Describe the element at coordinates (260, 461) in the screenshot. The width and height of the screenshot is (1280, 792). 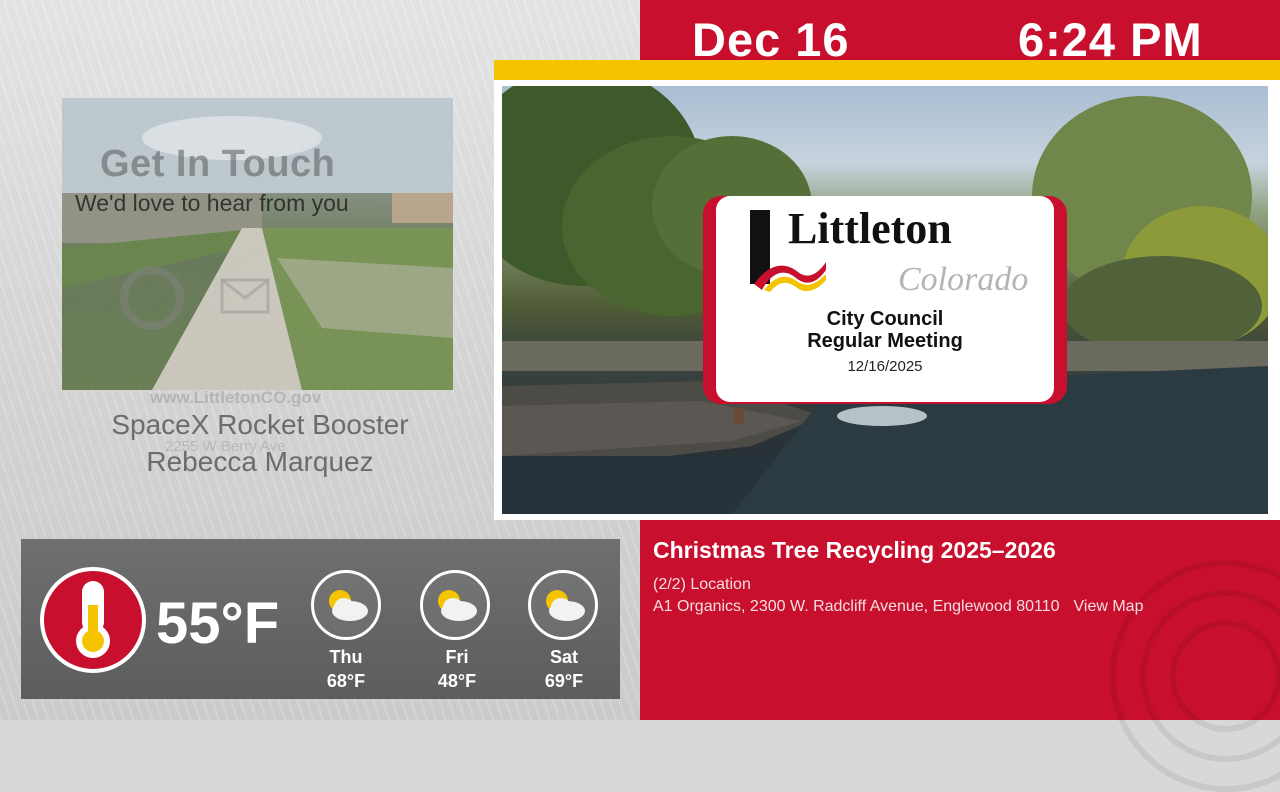
I see `credit-line-2: Rebecca Marquez` at that location.